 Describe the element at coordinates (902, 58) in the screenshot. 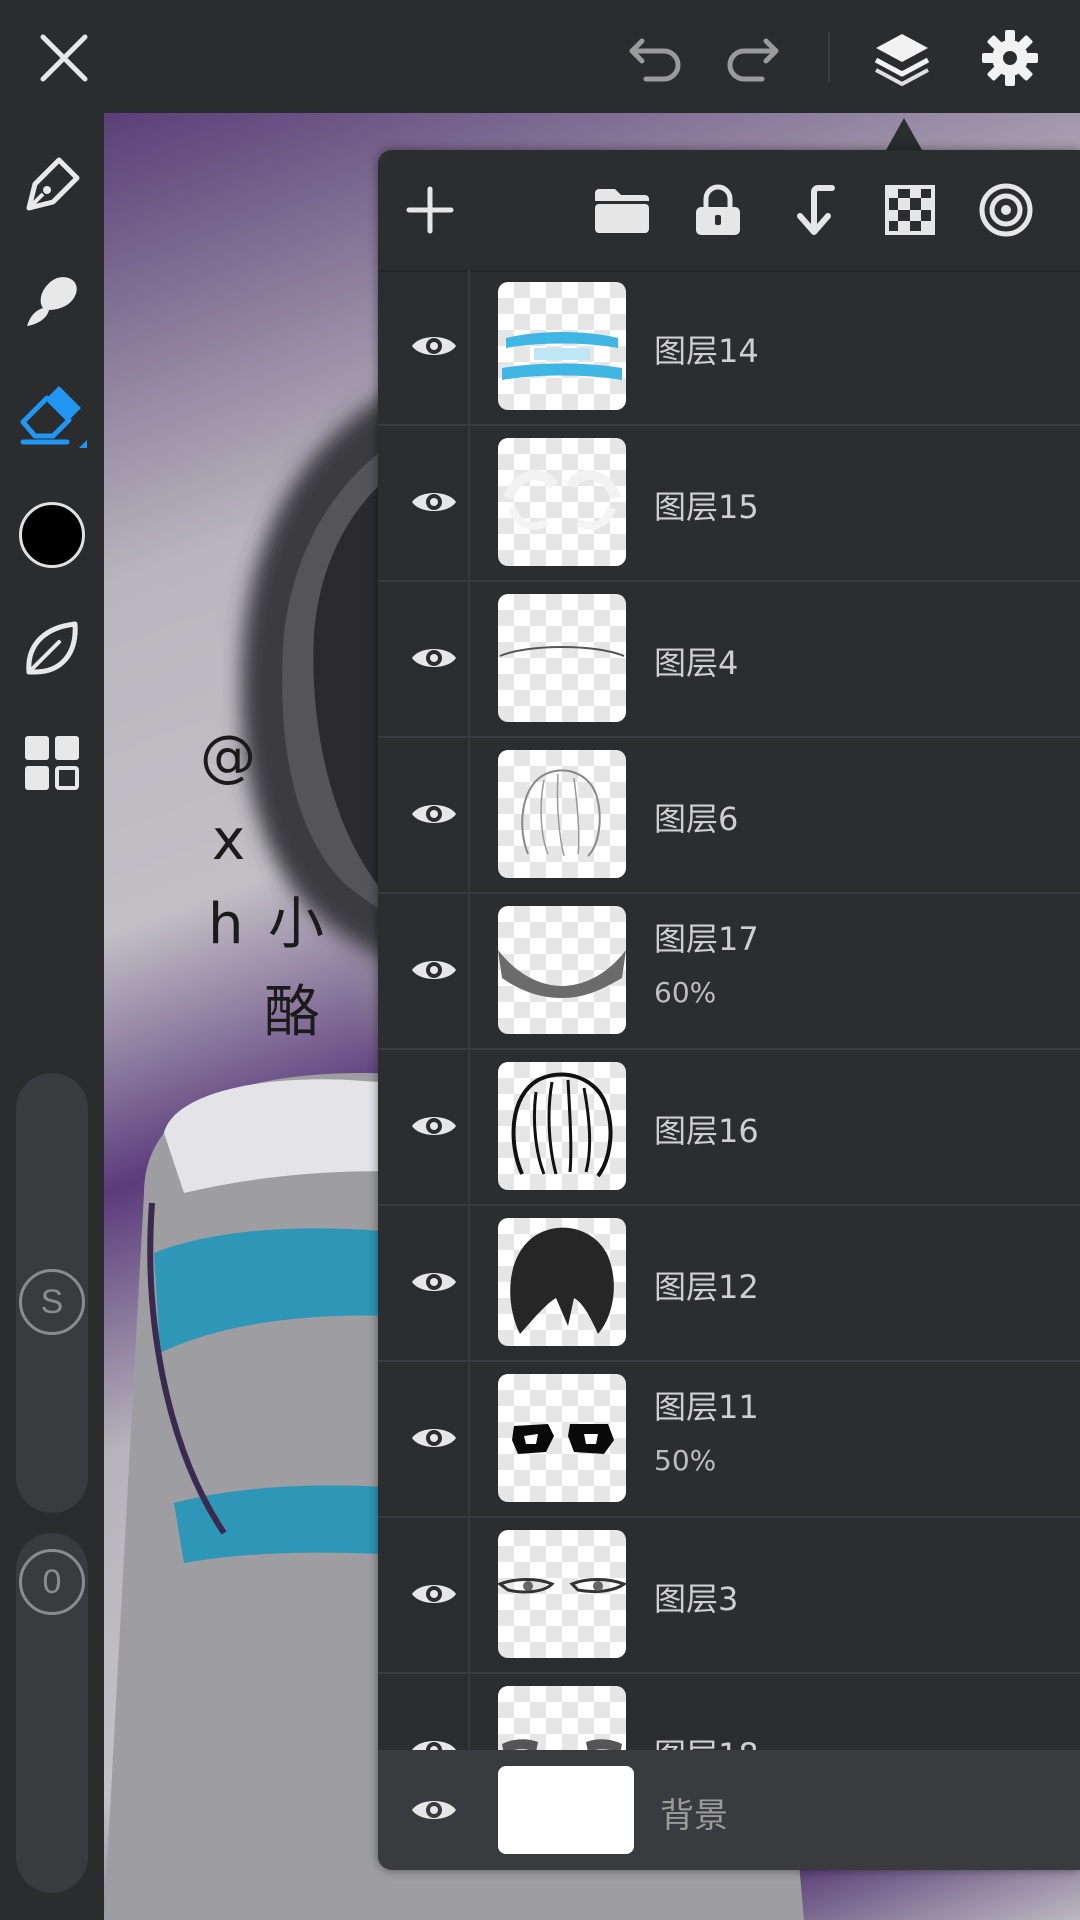

I see `layers-icon` at that location.